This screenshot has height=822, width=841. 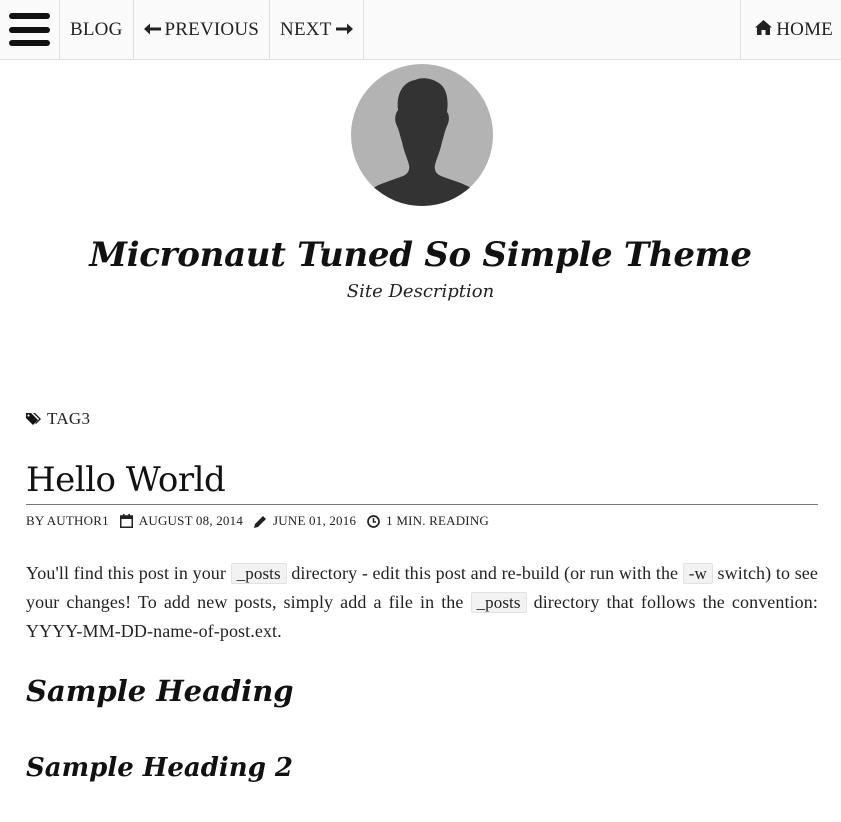 I want to click on nav-previous-link: PREVIOUS, so click(x=202, y=29).